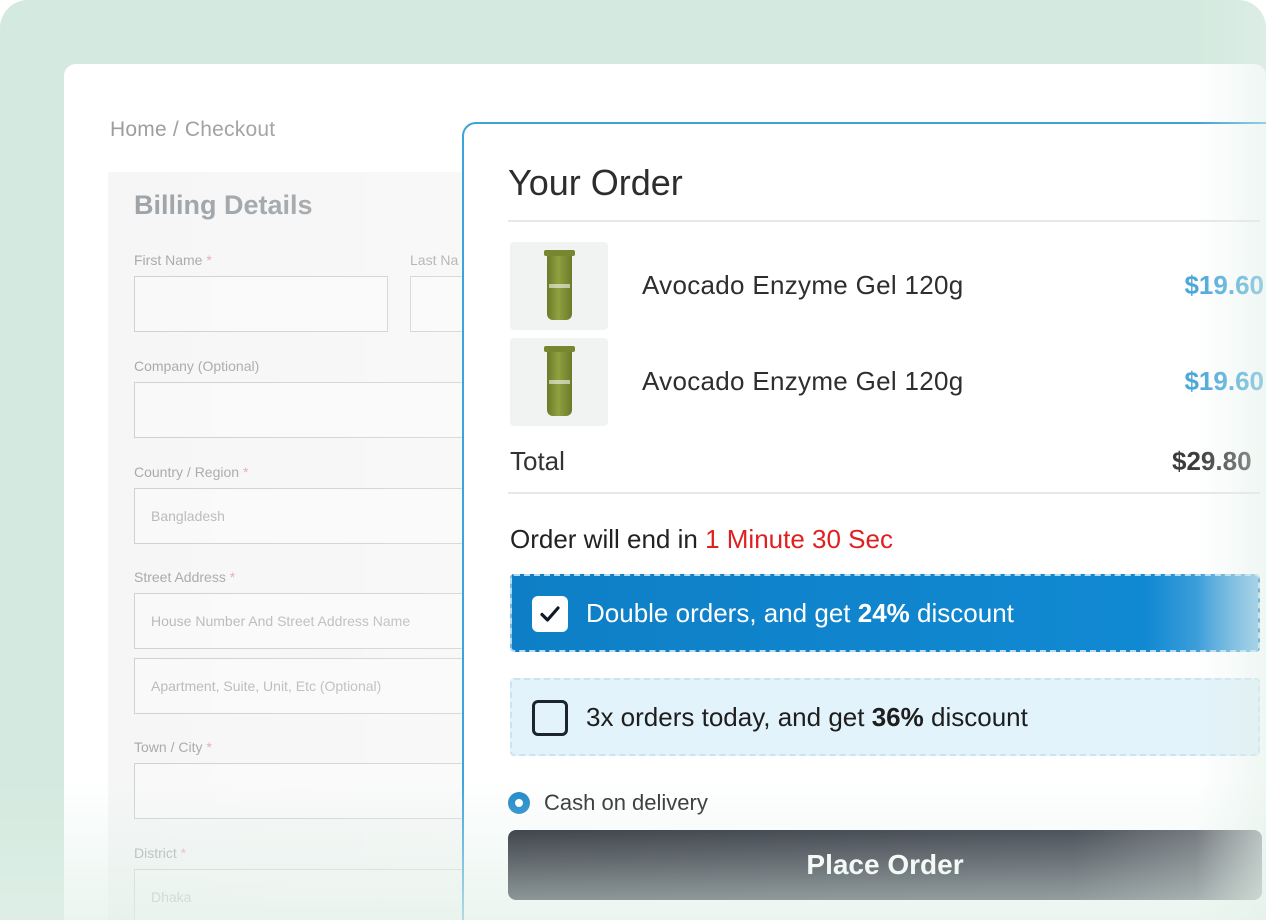 Image resolution: width=1266 pixels, height=920 pixels. I want to click on place-order-button: Place Order, so click(885, 865).